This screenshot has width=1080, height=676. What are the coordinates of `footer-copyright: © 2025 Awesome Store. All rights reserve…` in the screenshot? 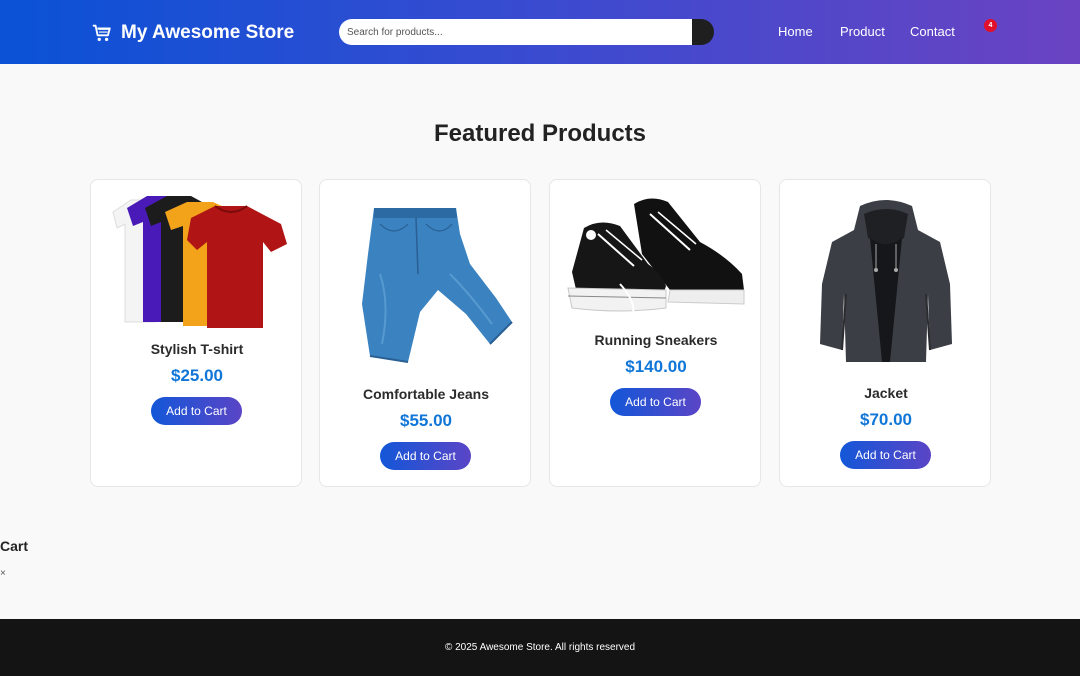 It's located at (540, 647).